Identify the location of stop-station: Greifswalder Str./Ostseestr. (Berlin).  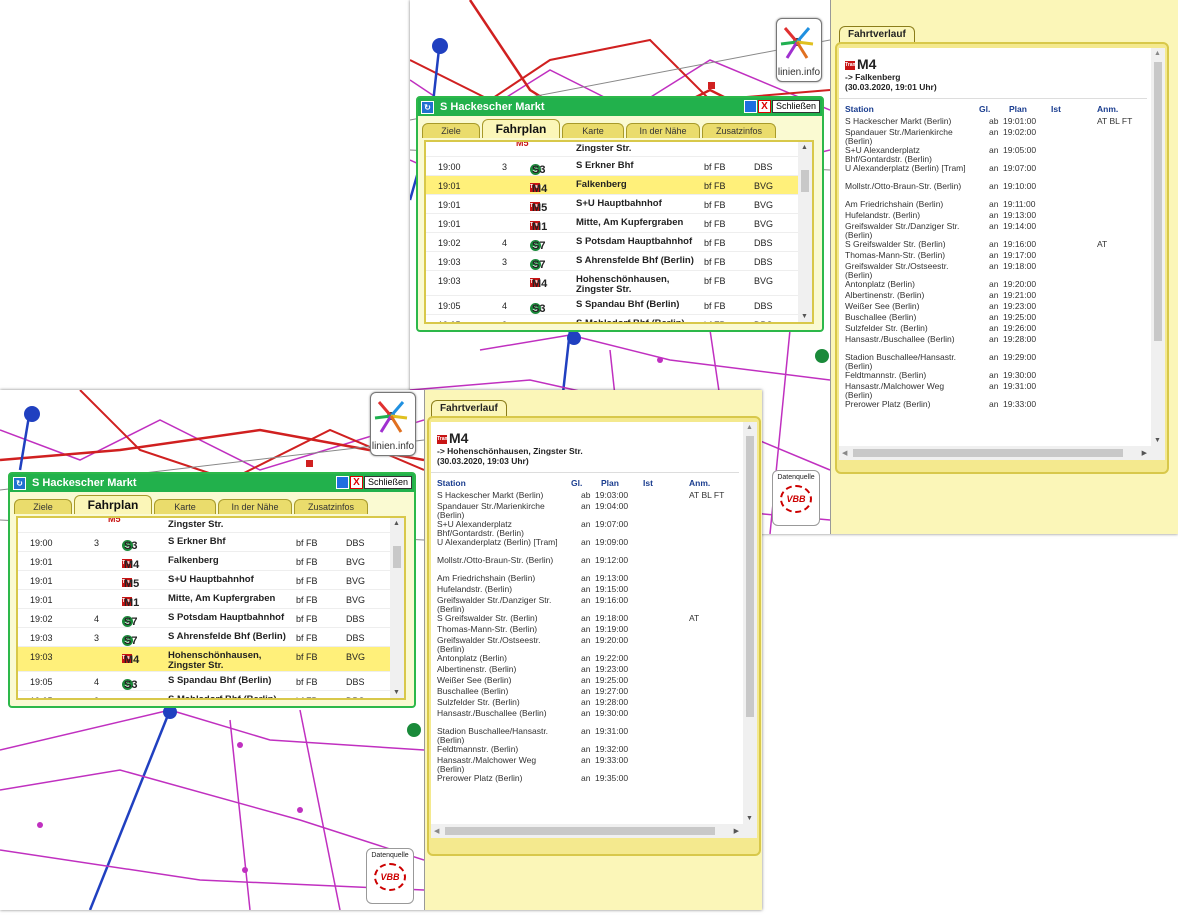
(897, 270).